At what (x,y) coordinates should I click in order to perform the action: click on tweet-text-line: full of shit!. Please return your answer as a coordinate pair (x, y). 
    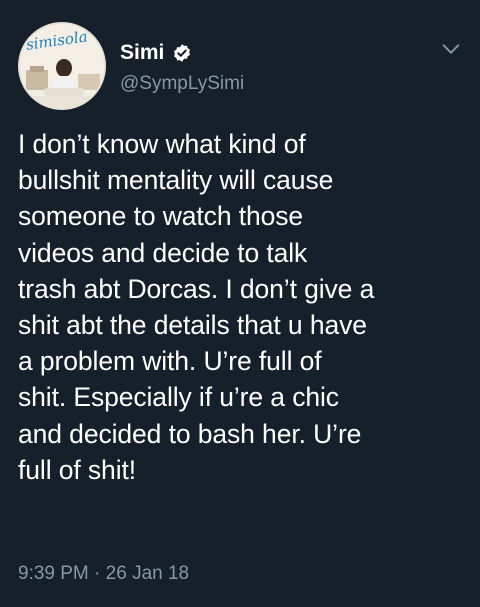
    Looking at the image, I should click on (77, 469).